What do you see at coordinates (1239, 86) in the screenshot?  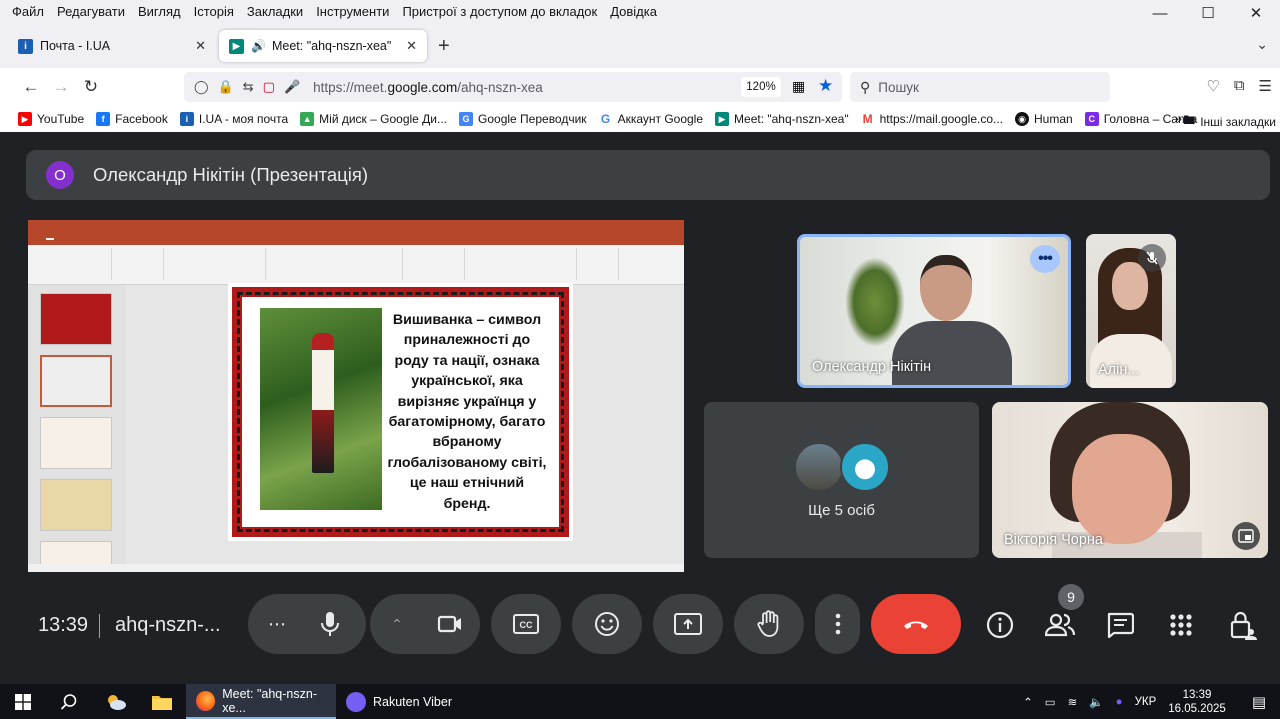 I see `extensions-icon: ⧉` at bounding box center [1239, 86].